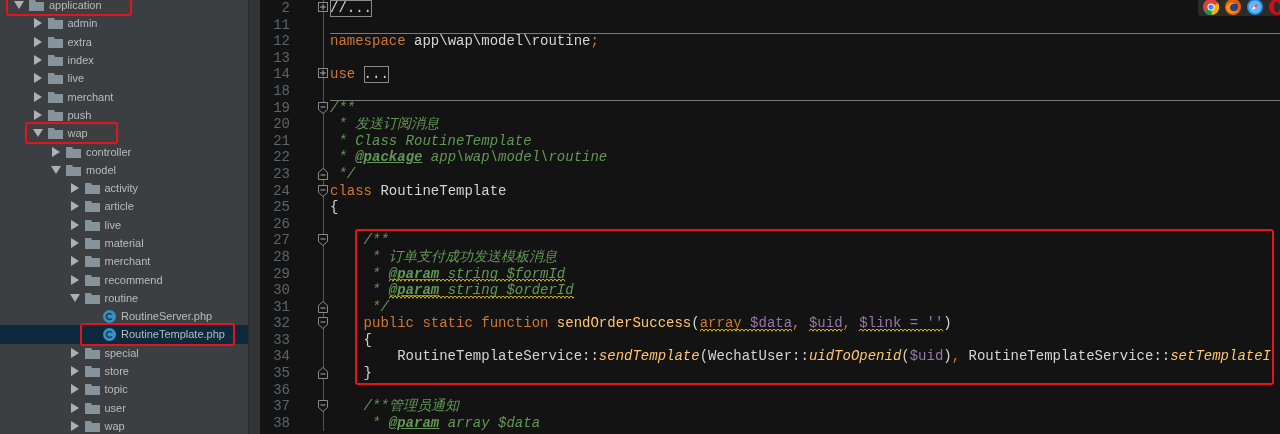 The width and height of the screenshot is (1280, 434). I want to click on tree-item-label: store, so click(116, 371).